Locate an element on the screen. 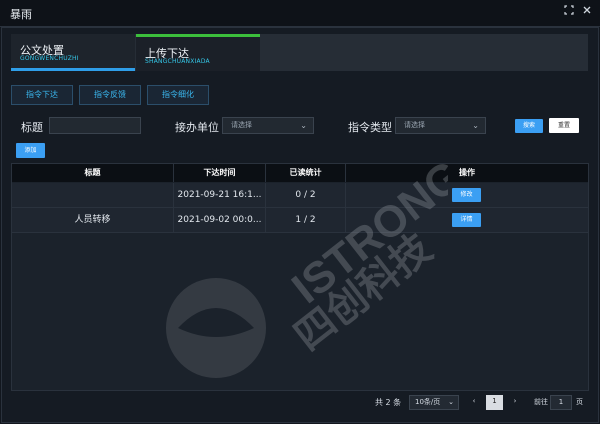  column-header-title: 标题 is located at coordinates (93, 173).